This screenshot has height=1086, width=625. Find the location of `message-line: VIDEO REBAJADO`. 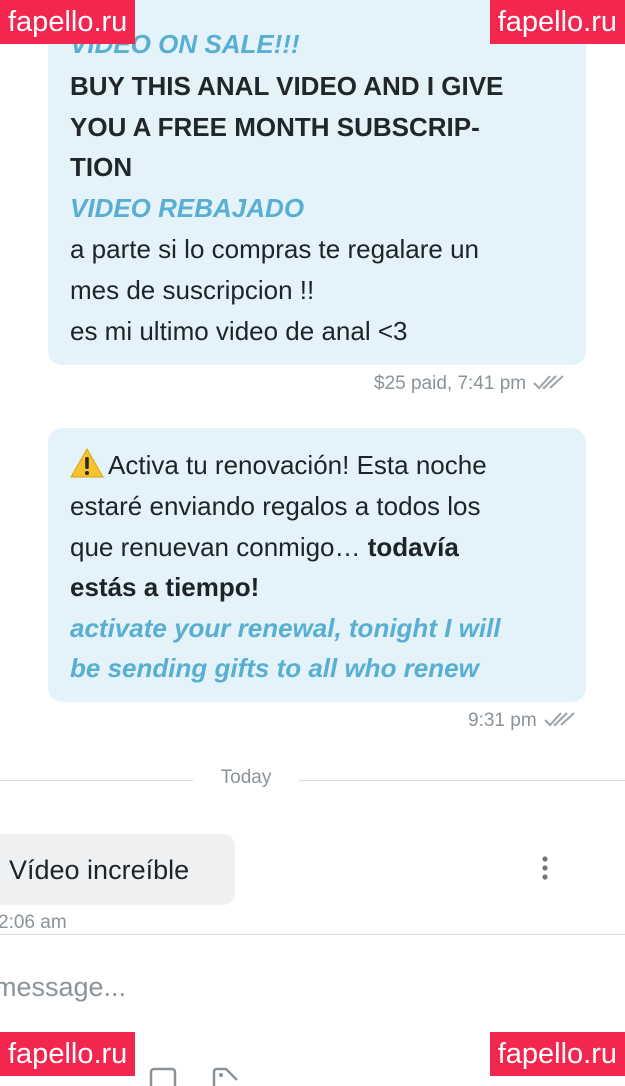

message-line: VIDEO REBAJADO is located at coordinates (187, 208).